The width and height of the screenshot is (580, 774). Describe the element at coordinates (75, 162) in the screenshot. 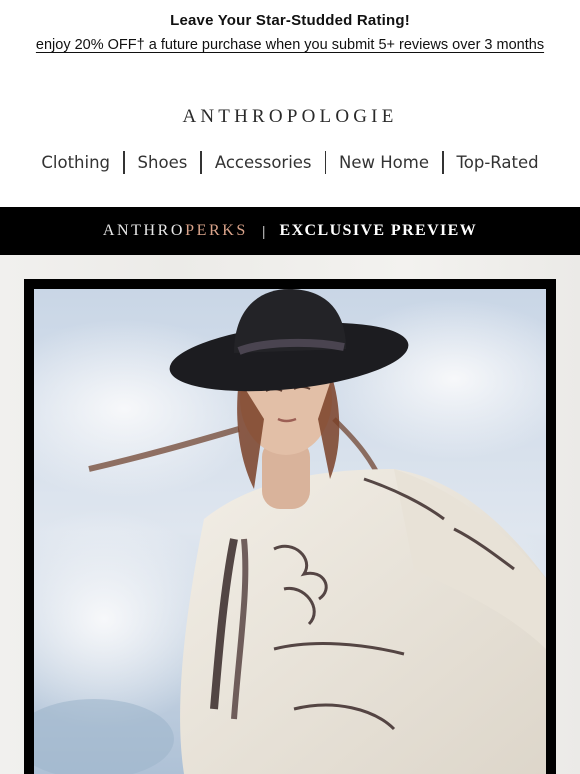

I see `nav-item-clothing: Clothing` at that location.